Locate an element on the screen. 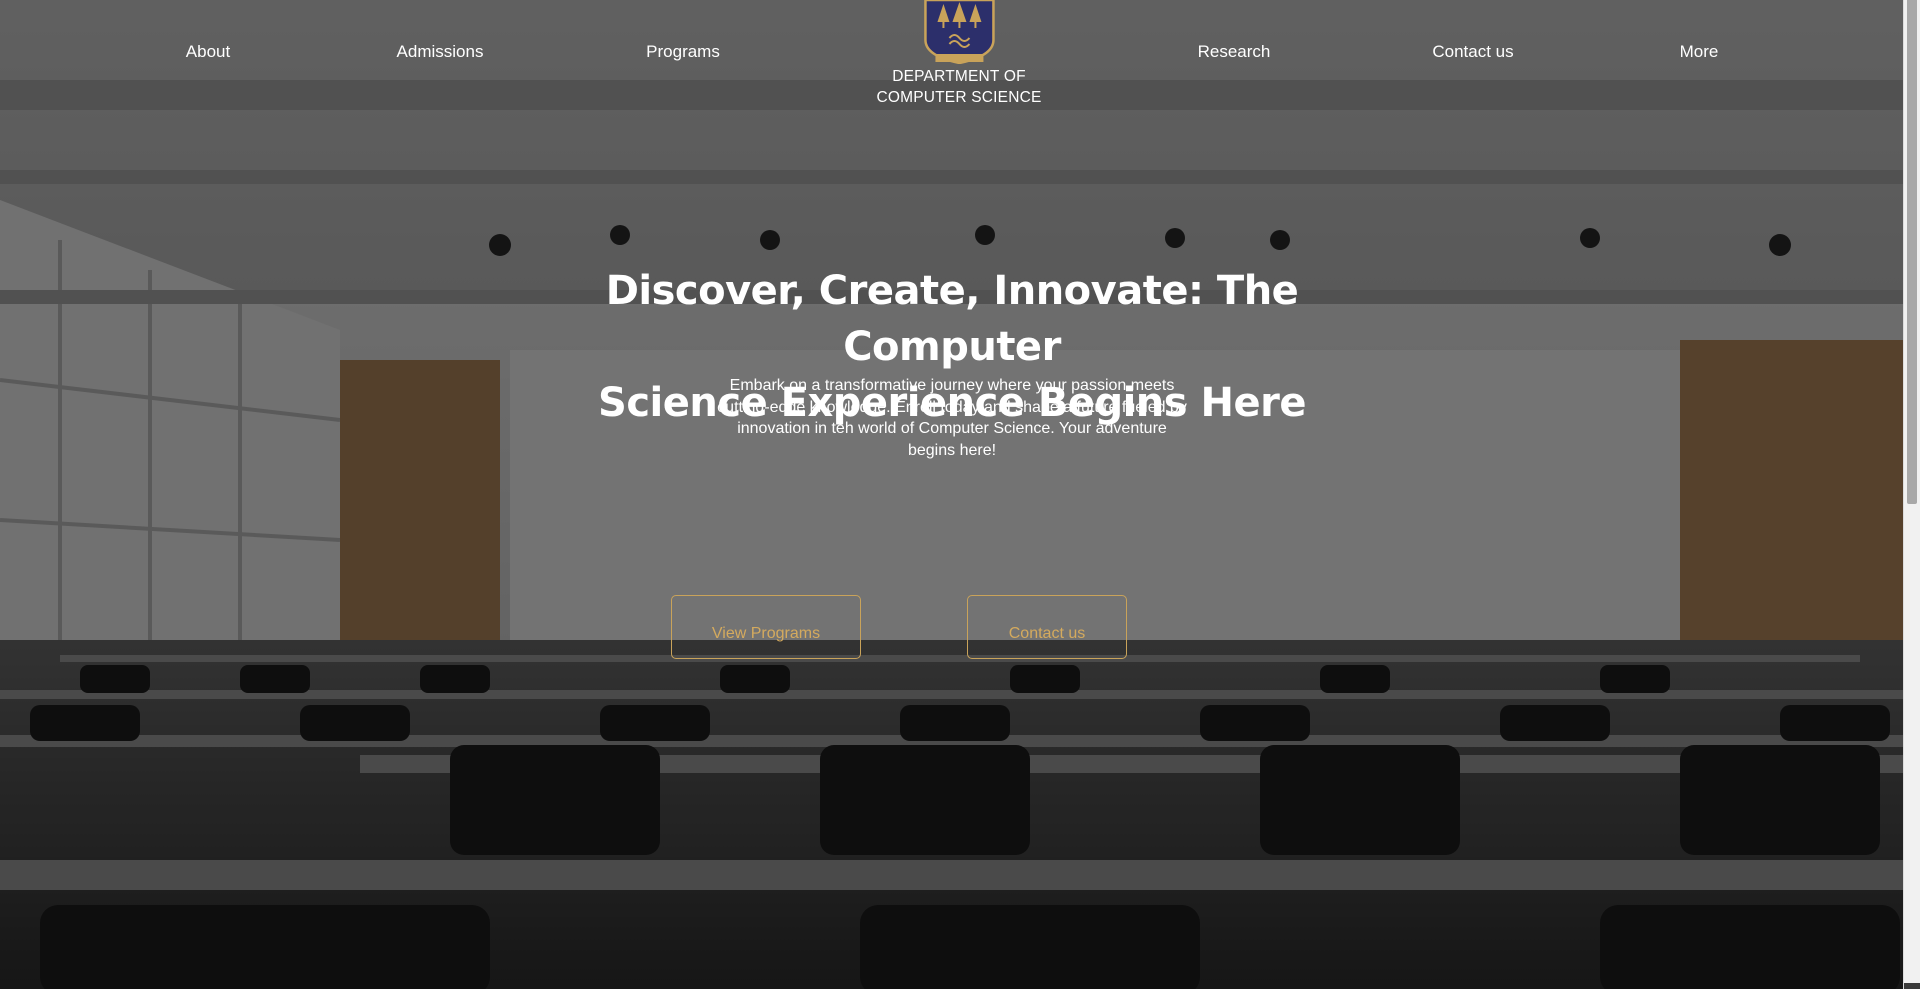  nav-contact-us: Contact us is located at coordinates (1472, 52).